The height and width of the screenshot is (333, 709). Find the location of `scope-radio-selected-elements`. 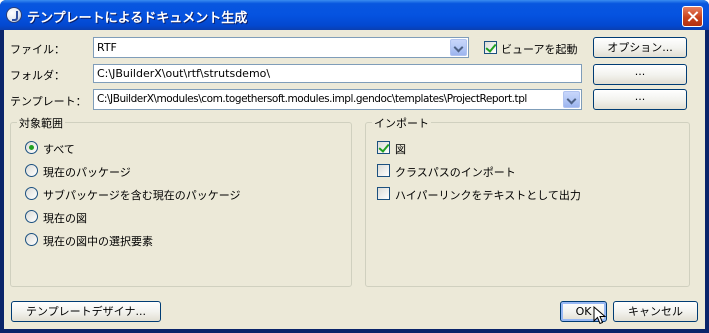

scope-radio-selected-elements is located at coordinates (31, 239).